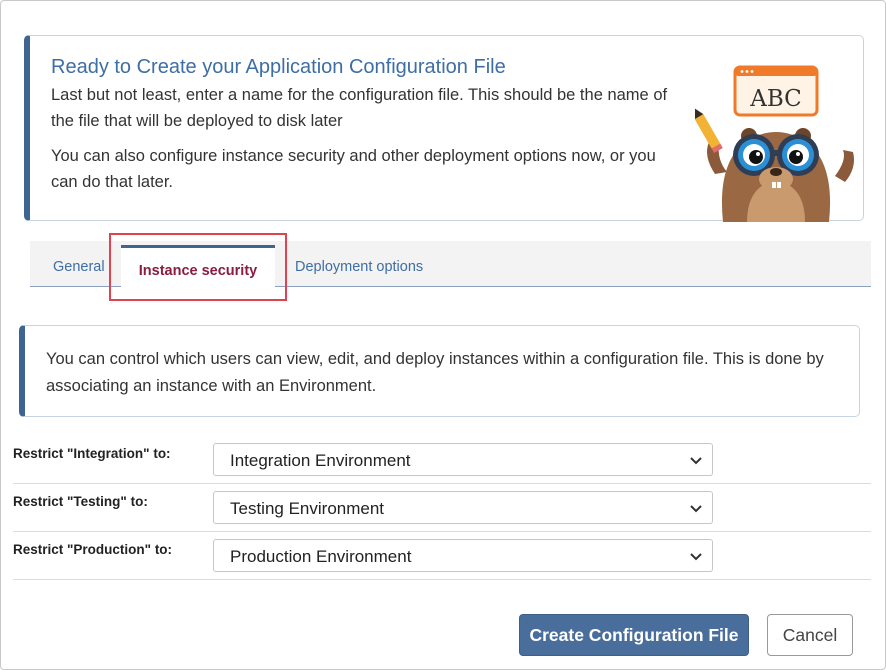  What do you see at coordinates (92, 453) in the screenshot?
I see `restrict-integration-label: Restrict "Integration" to:` at bounding box center [92, 453].